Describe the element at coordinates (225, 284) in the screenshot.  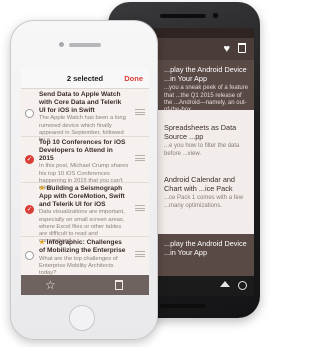
I see `back-icon` at that location.